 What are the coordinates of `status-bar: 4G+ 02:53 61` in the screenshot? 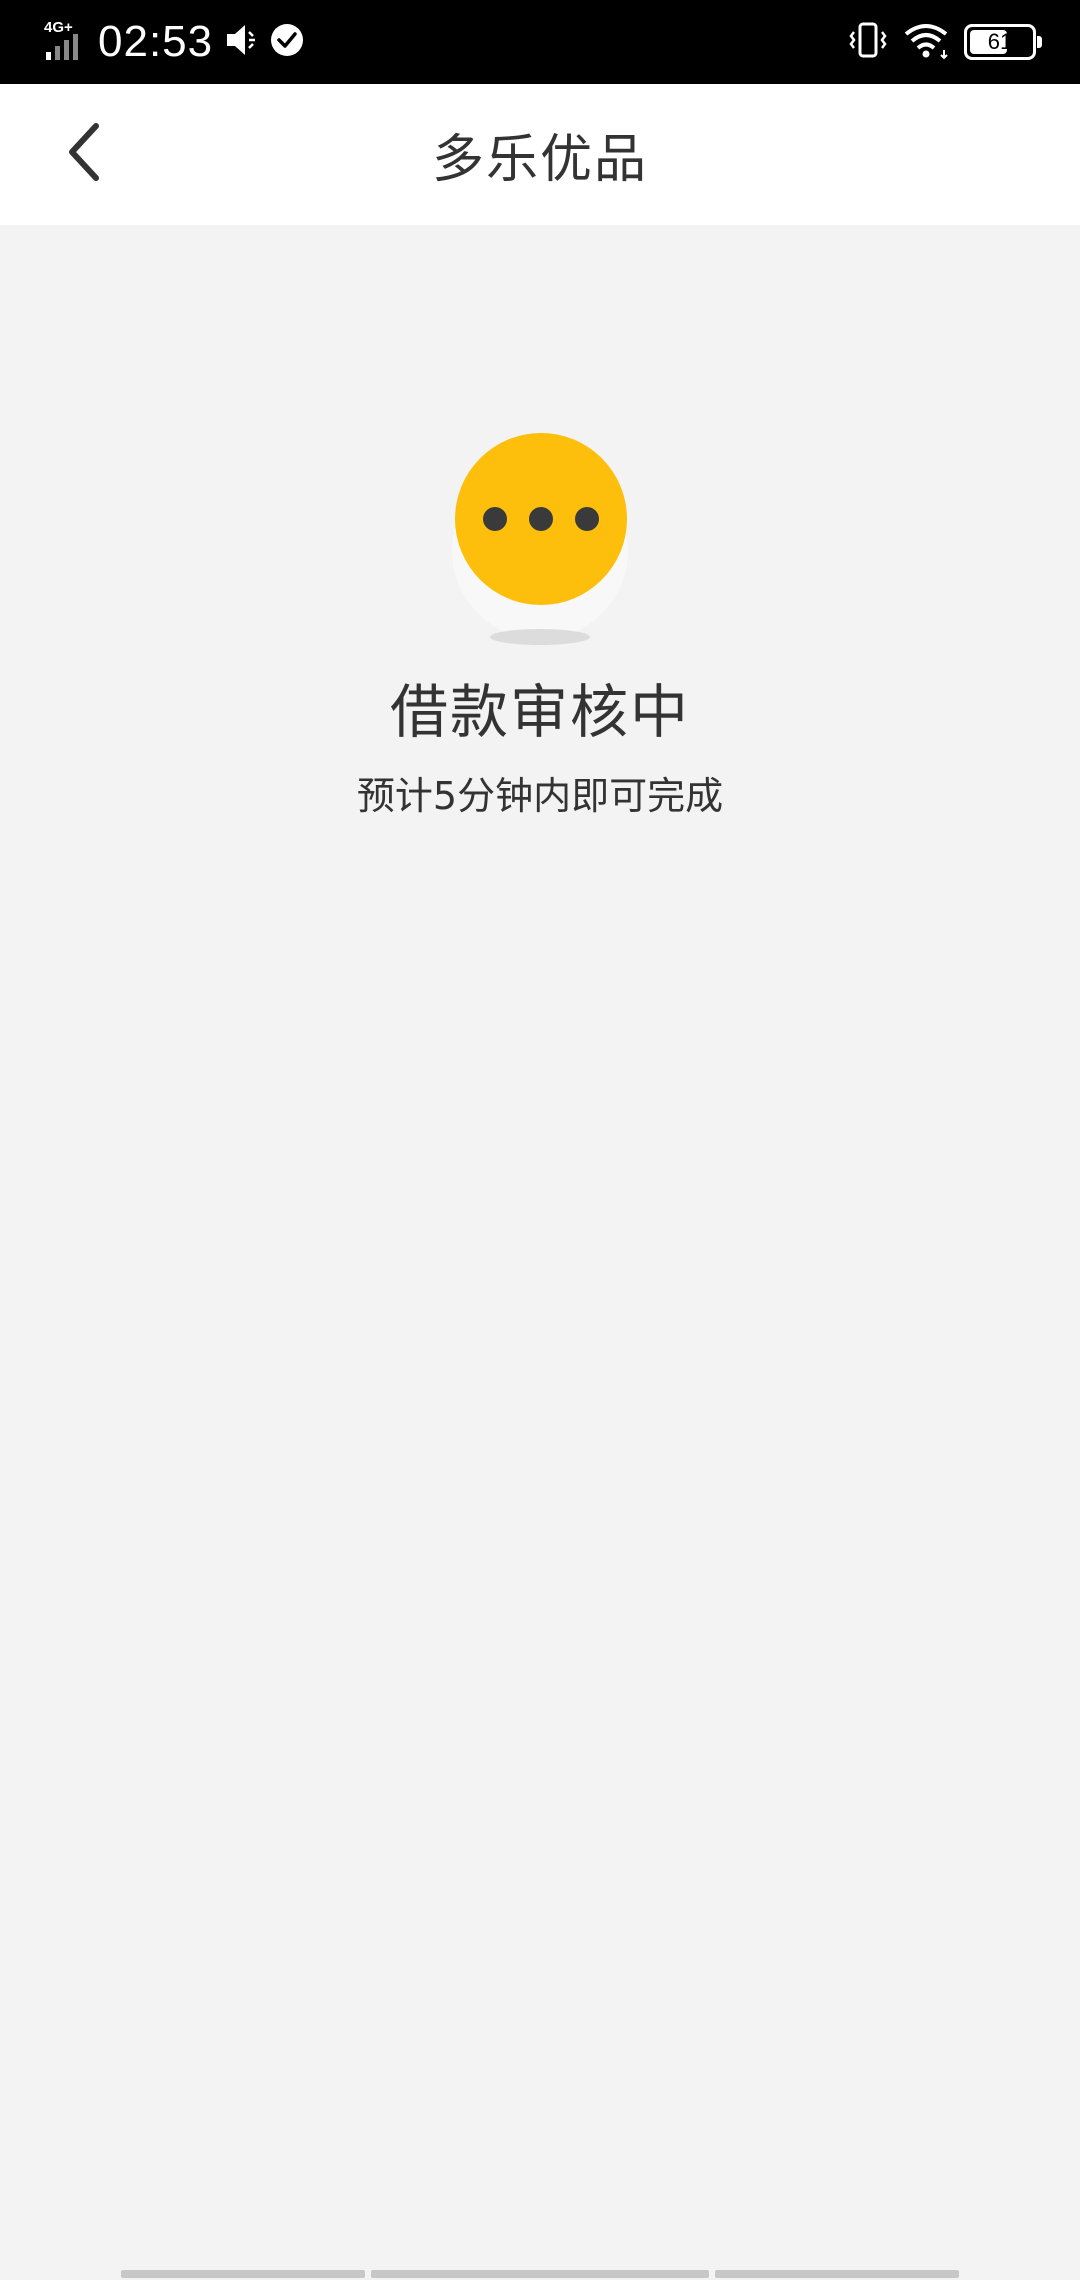 It's located at (540, 42).